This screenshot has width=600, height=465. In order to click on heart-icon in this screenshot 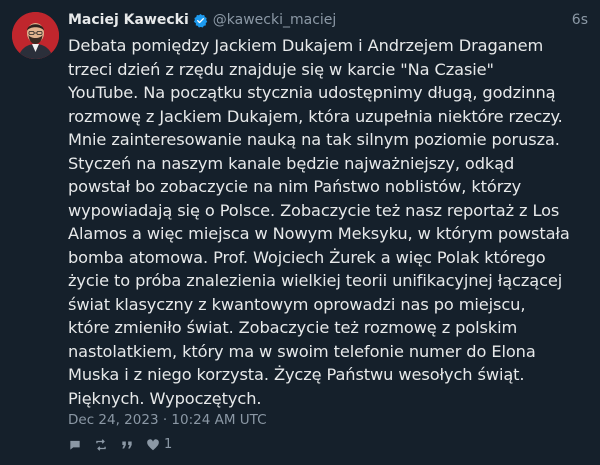, I will do `click(153, 444)`.